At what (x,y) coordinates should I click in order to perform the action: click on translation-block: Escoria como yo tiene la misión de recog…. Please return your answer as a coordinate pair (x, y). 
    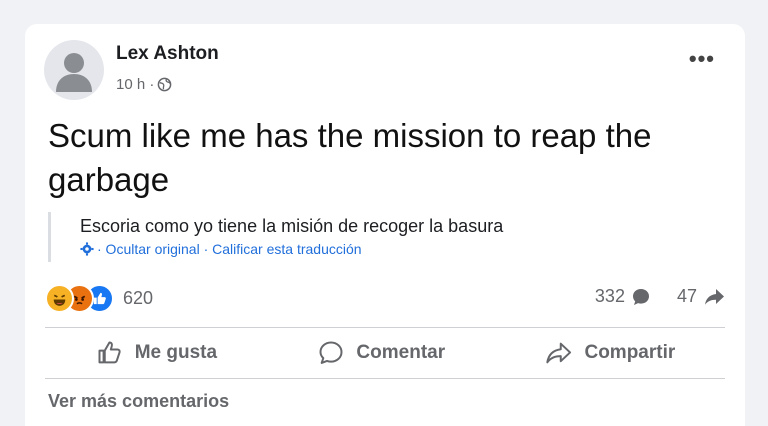
    Looking at the image, I should click on (275, 237).